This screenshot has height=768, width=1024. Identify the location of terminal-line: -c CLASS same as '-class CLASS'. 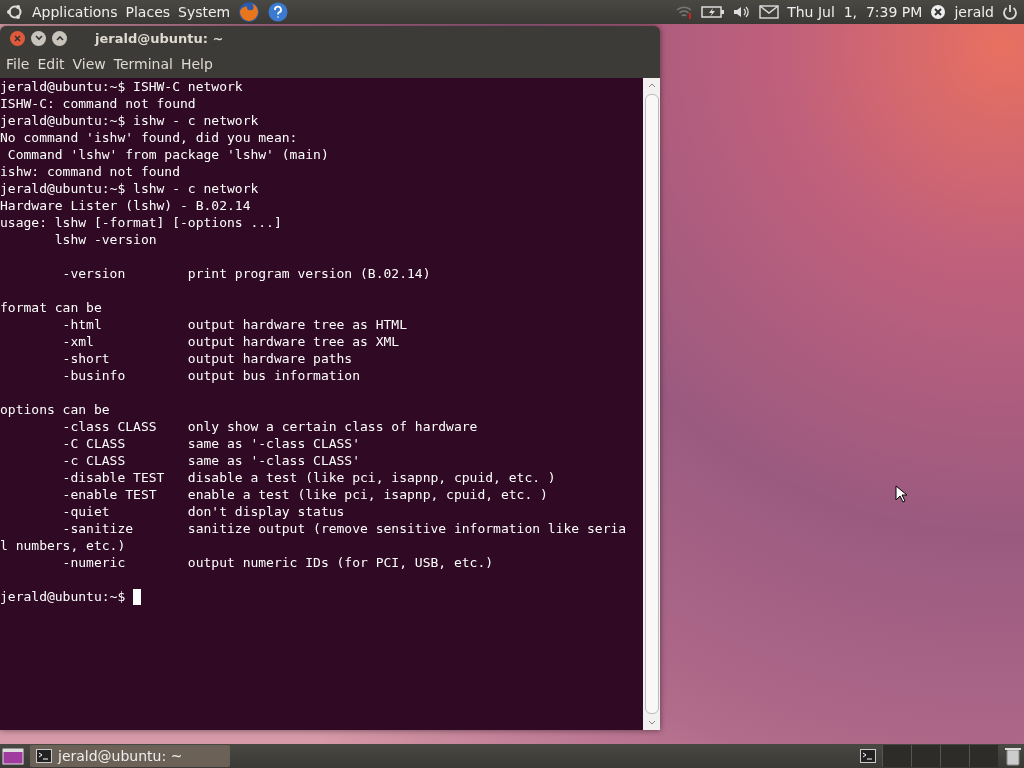
(211, 460).